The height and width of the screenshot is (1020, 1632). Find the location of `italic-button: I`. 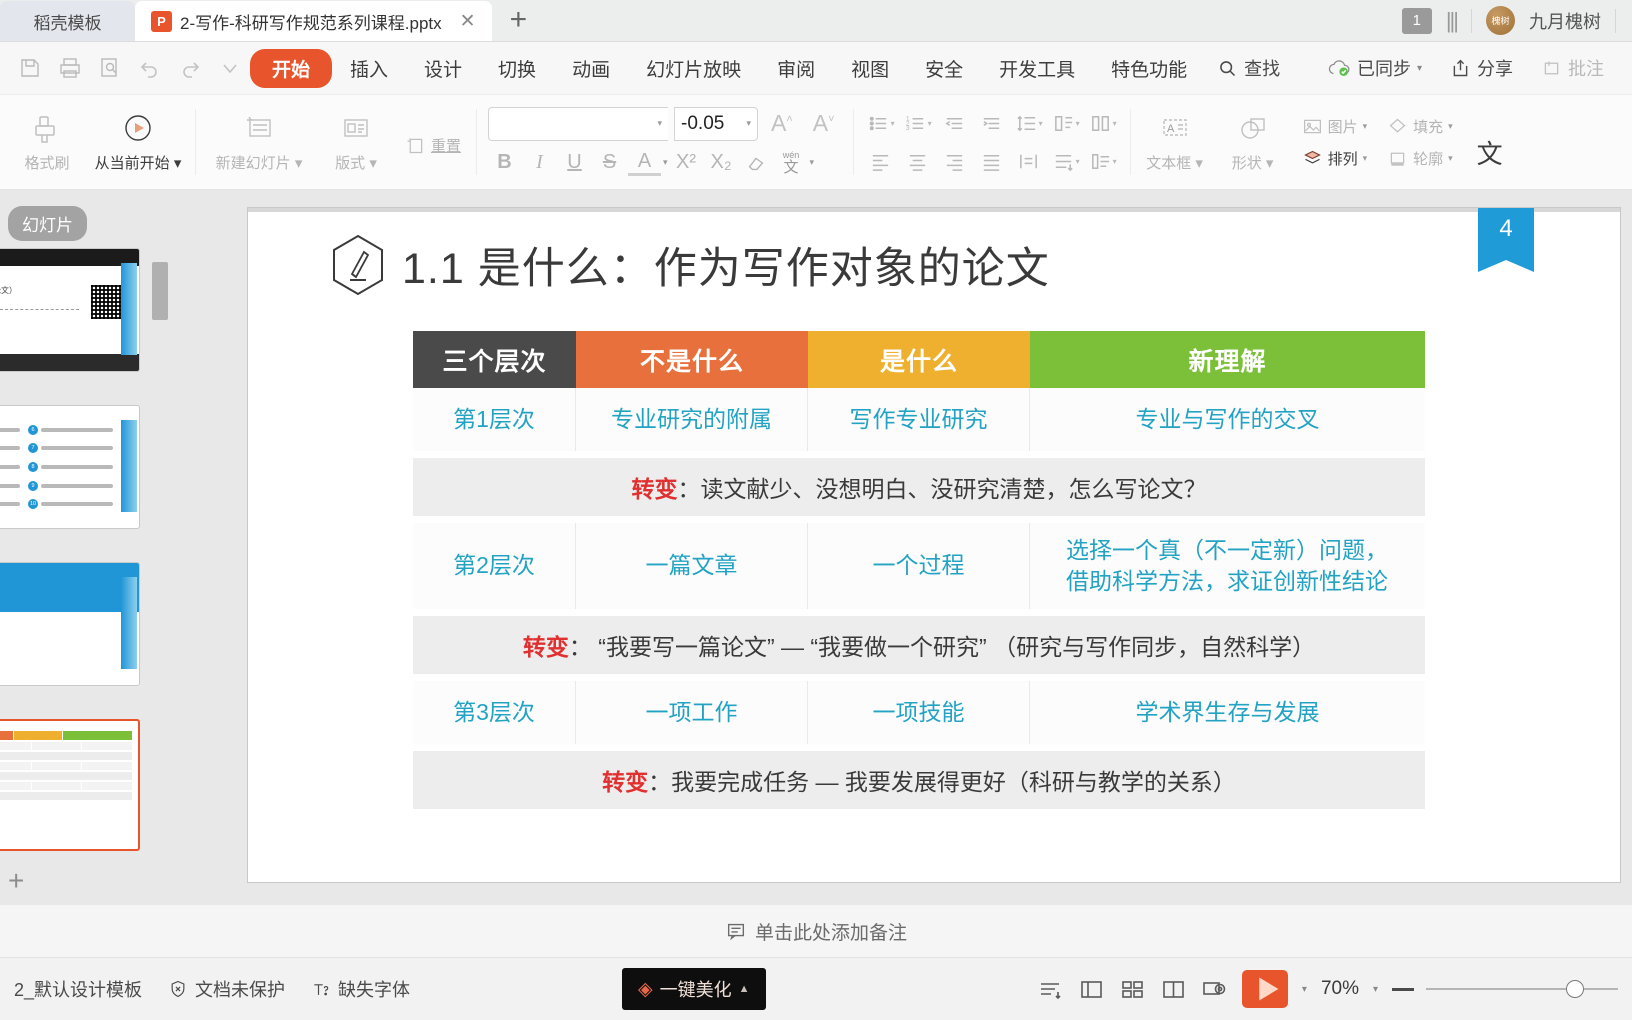

italic-button: I is located at coordinates (539, 163).